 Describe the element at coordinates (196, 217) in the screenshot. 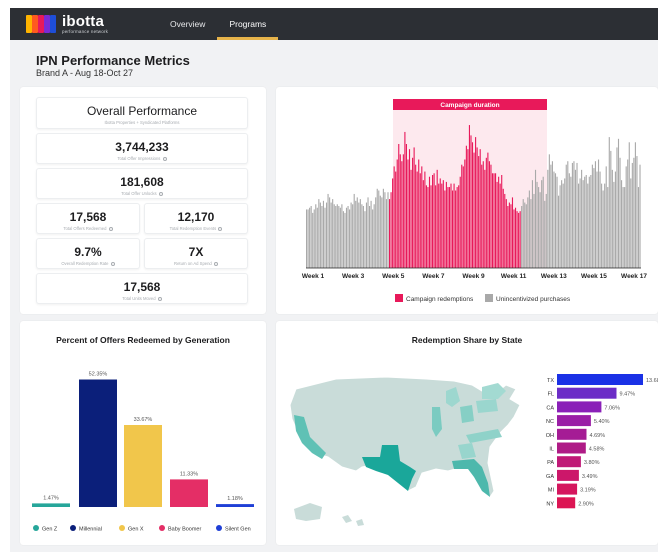

I see `events-value: 12,170` at that location.